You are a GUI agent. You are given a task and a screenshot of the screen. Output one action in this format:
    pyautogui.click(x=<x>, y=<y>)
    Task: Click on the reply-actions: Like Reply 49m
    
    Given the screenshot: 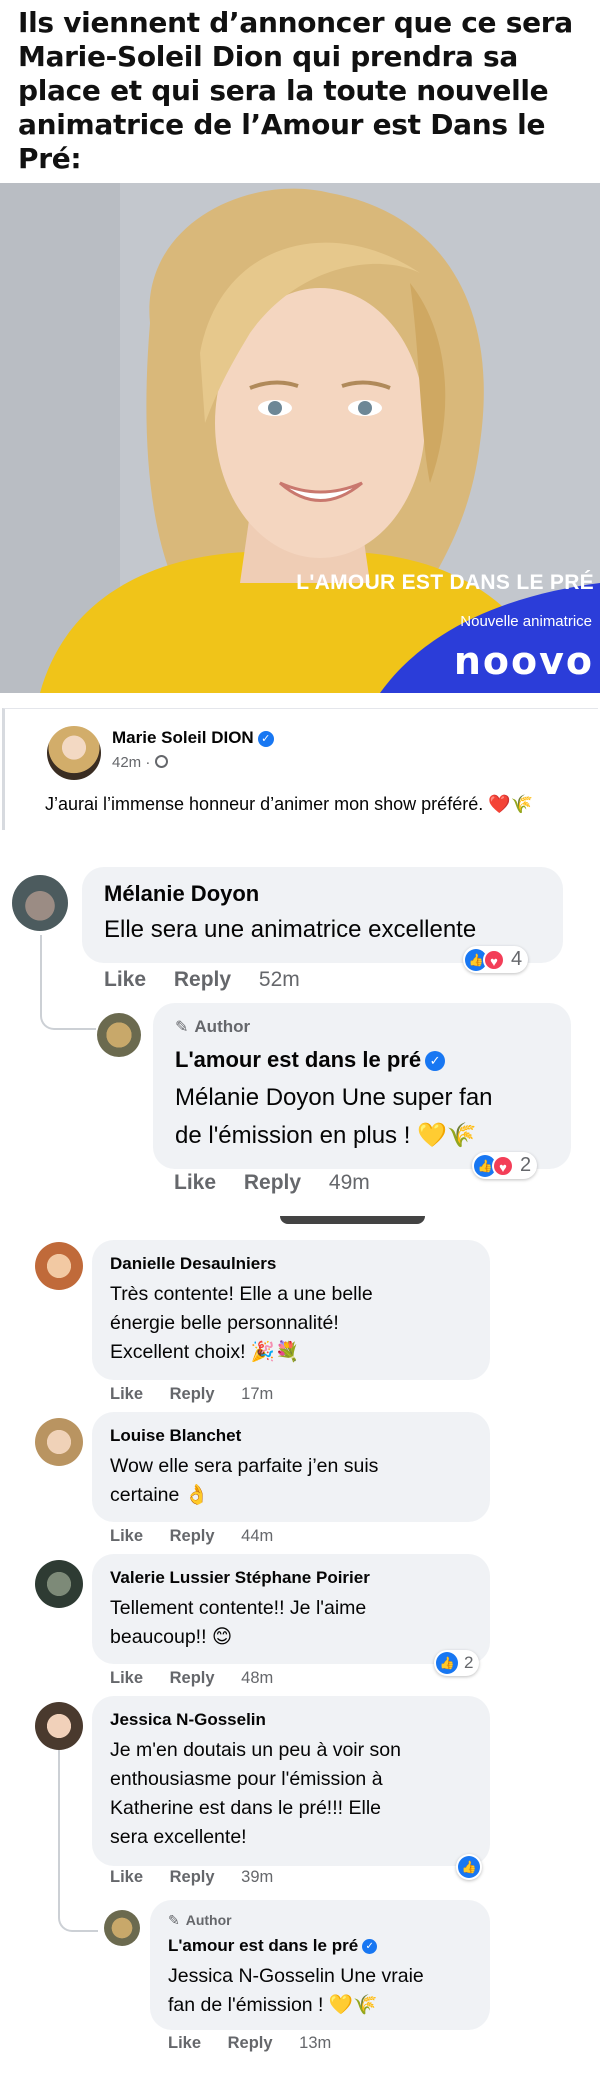 What is the action you would take?
    pyautogui.click(x=283, y=1183)
    